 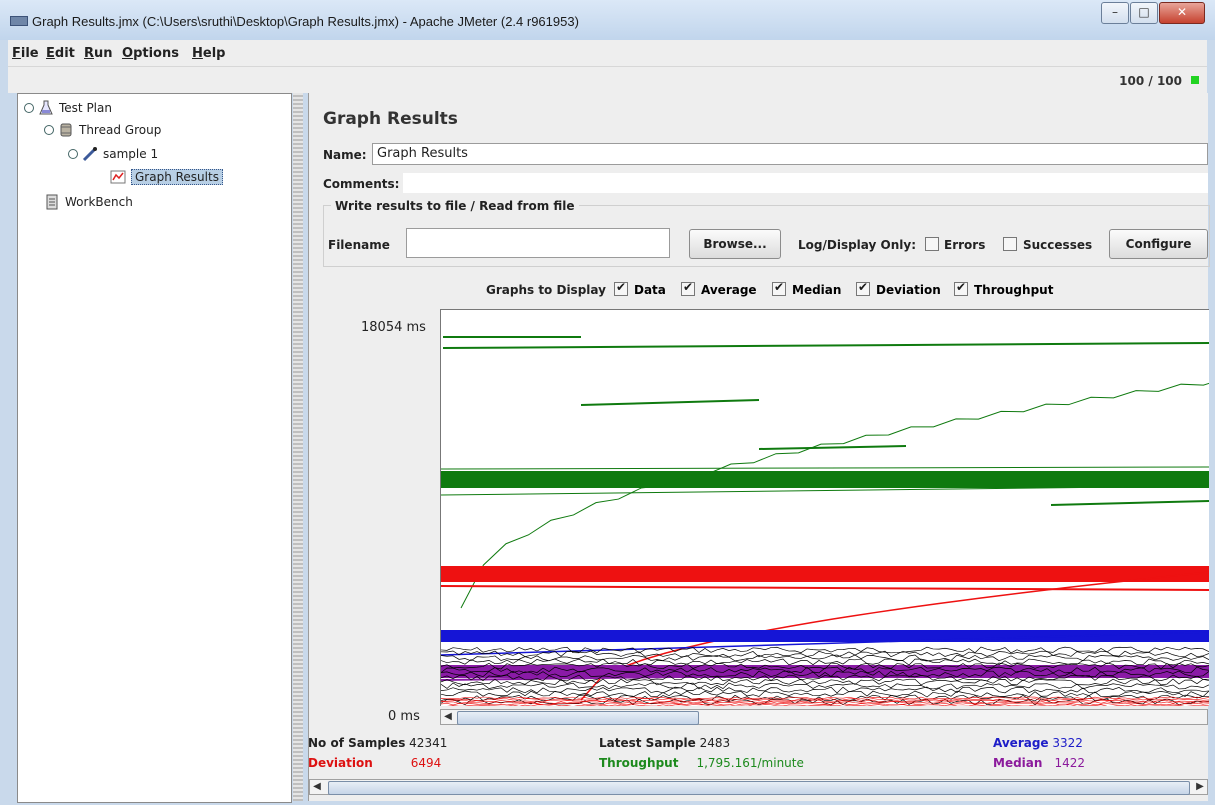 What do you see at coordinates (19, 21) in the screenshot?
I see `jmeter-app-icon` at bounding box center [19, 21].